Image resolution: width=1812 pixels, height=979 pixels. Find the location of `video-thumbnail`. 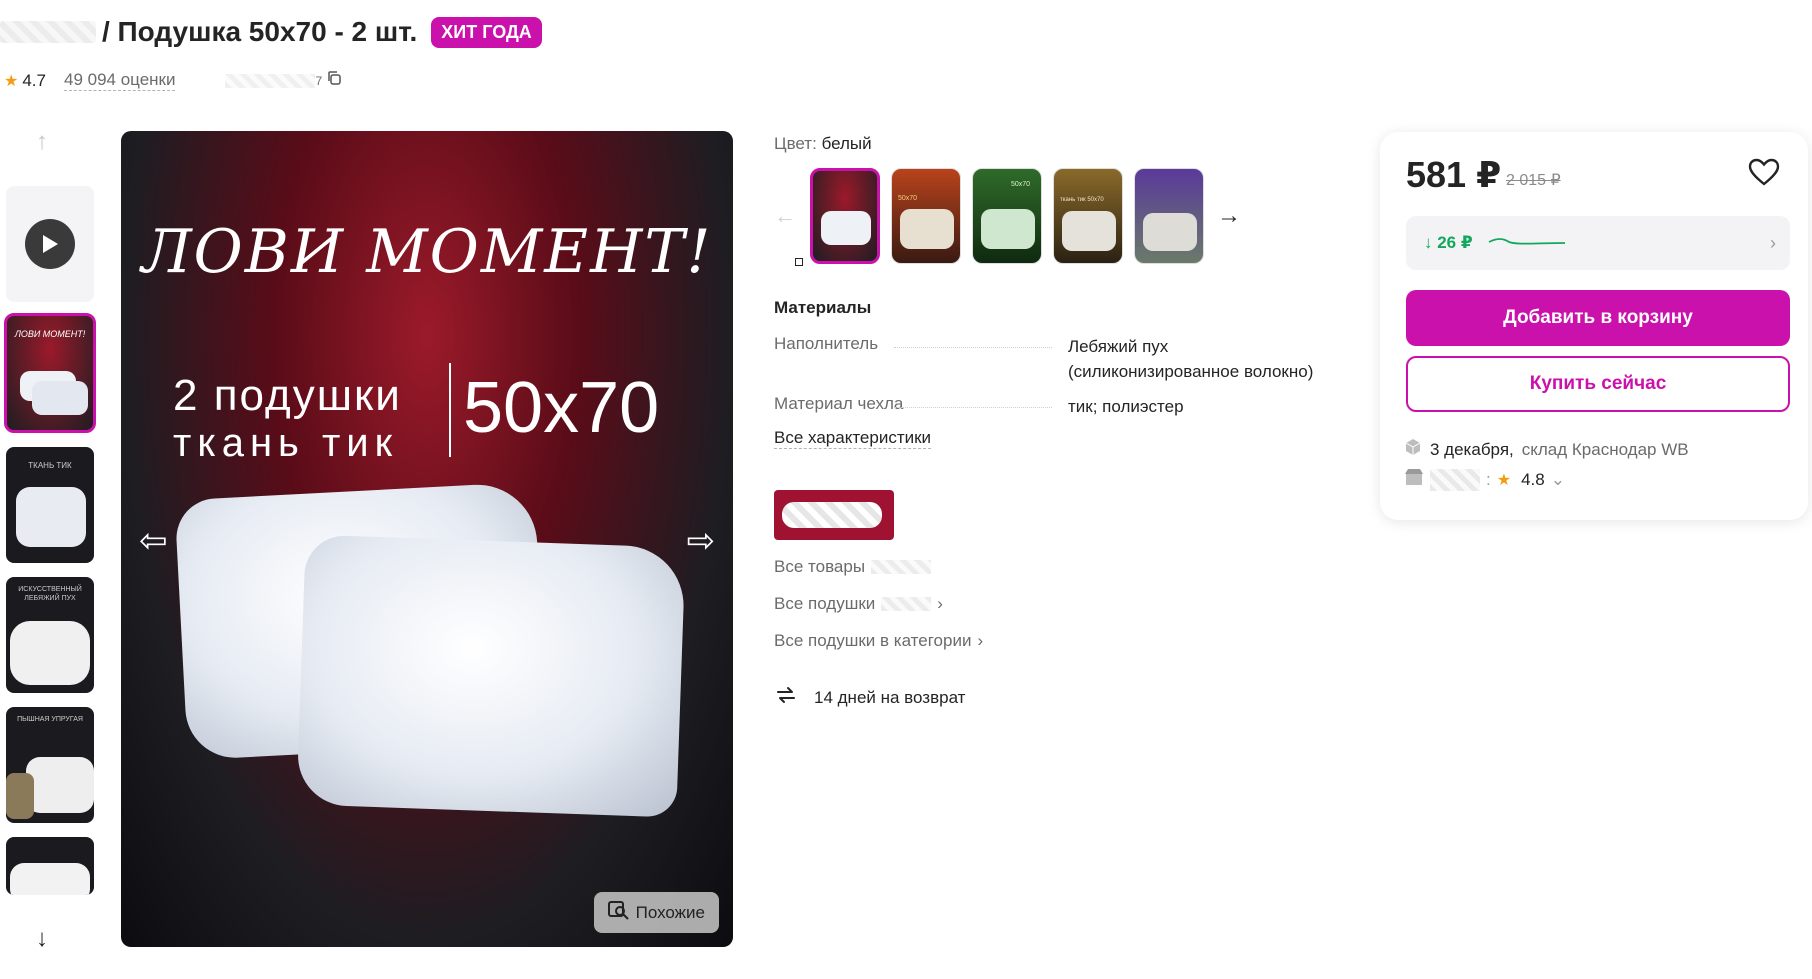

video-thumbnail is located at coordinates (50, 244).